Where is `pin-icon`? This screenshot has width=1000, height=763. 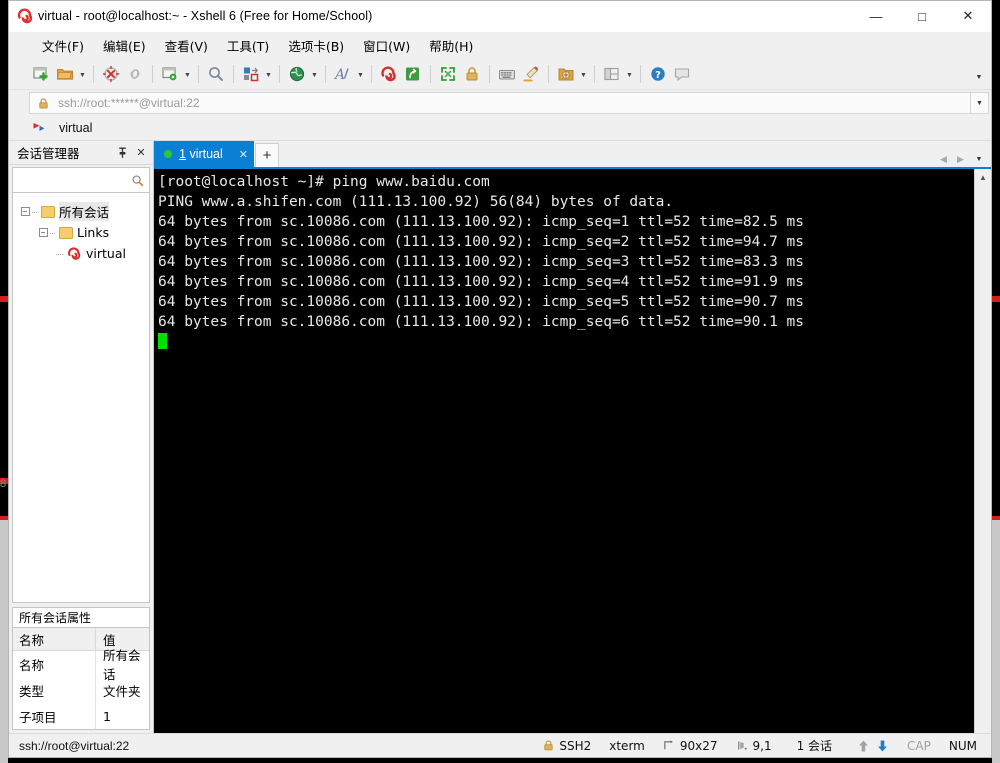
pin-icon is located at coordinates (125, 153).